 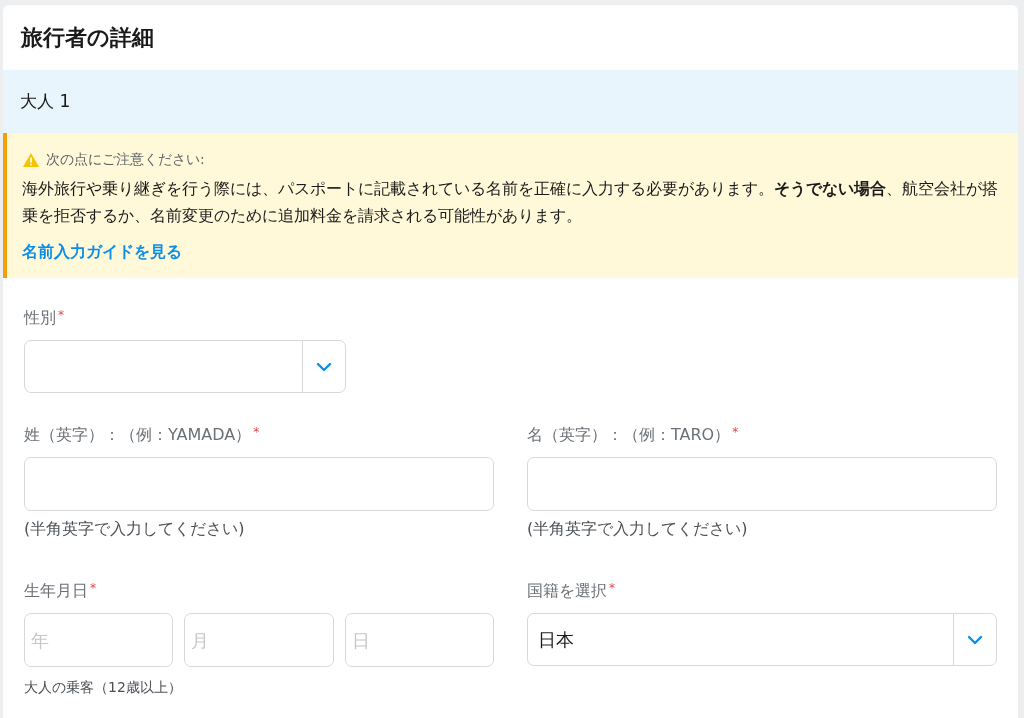 I want to click on select-field, so click(x=185, y=366).